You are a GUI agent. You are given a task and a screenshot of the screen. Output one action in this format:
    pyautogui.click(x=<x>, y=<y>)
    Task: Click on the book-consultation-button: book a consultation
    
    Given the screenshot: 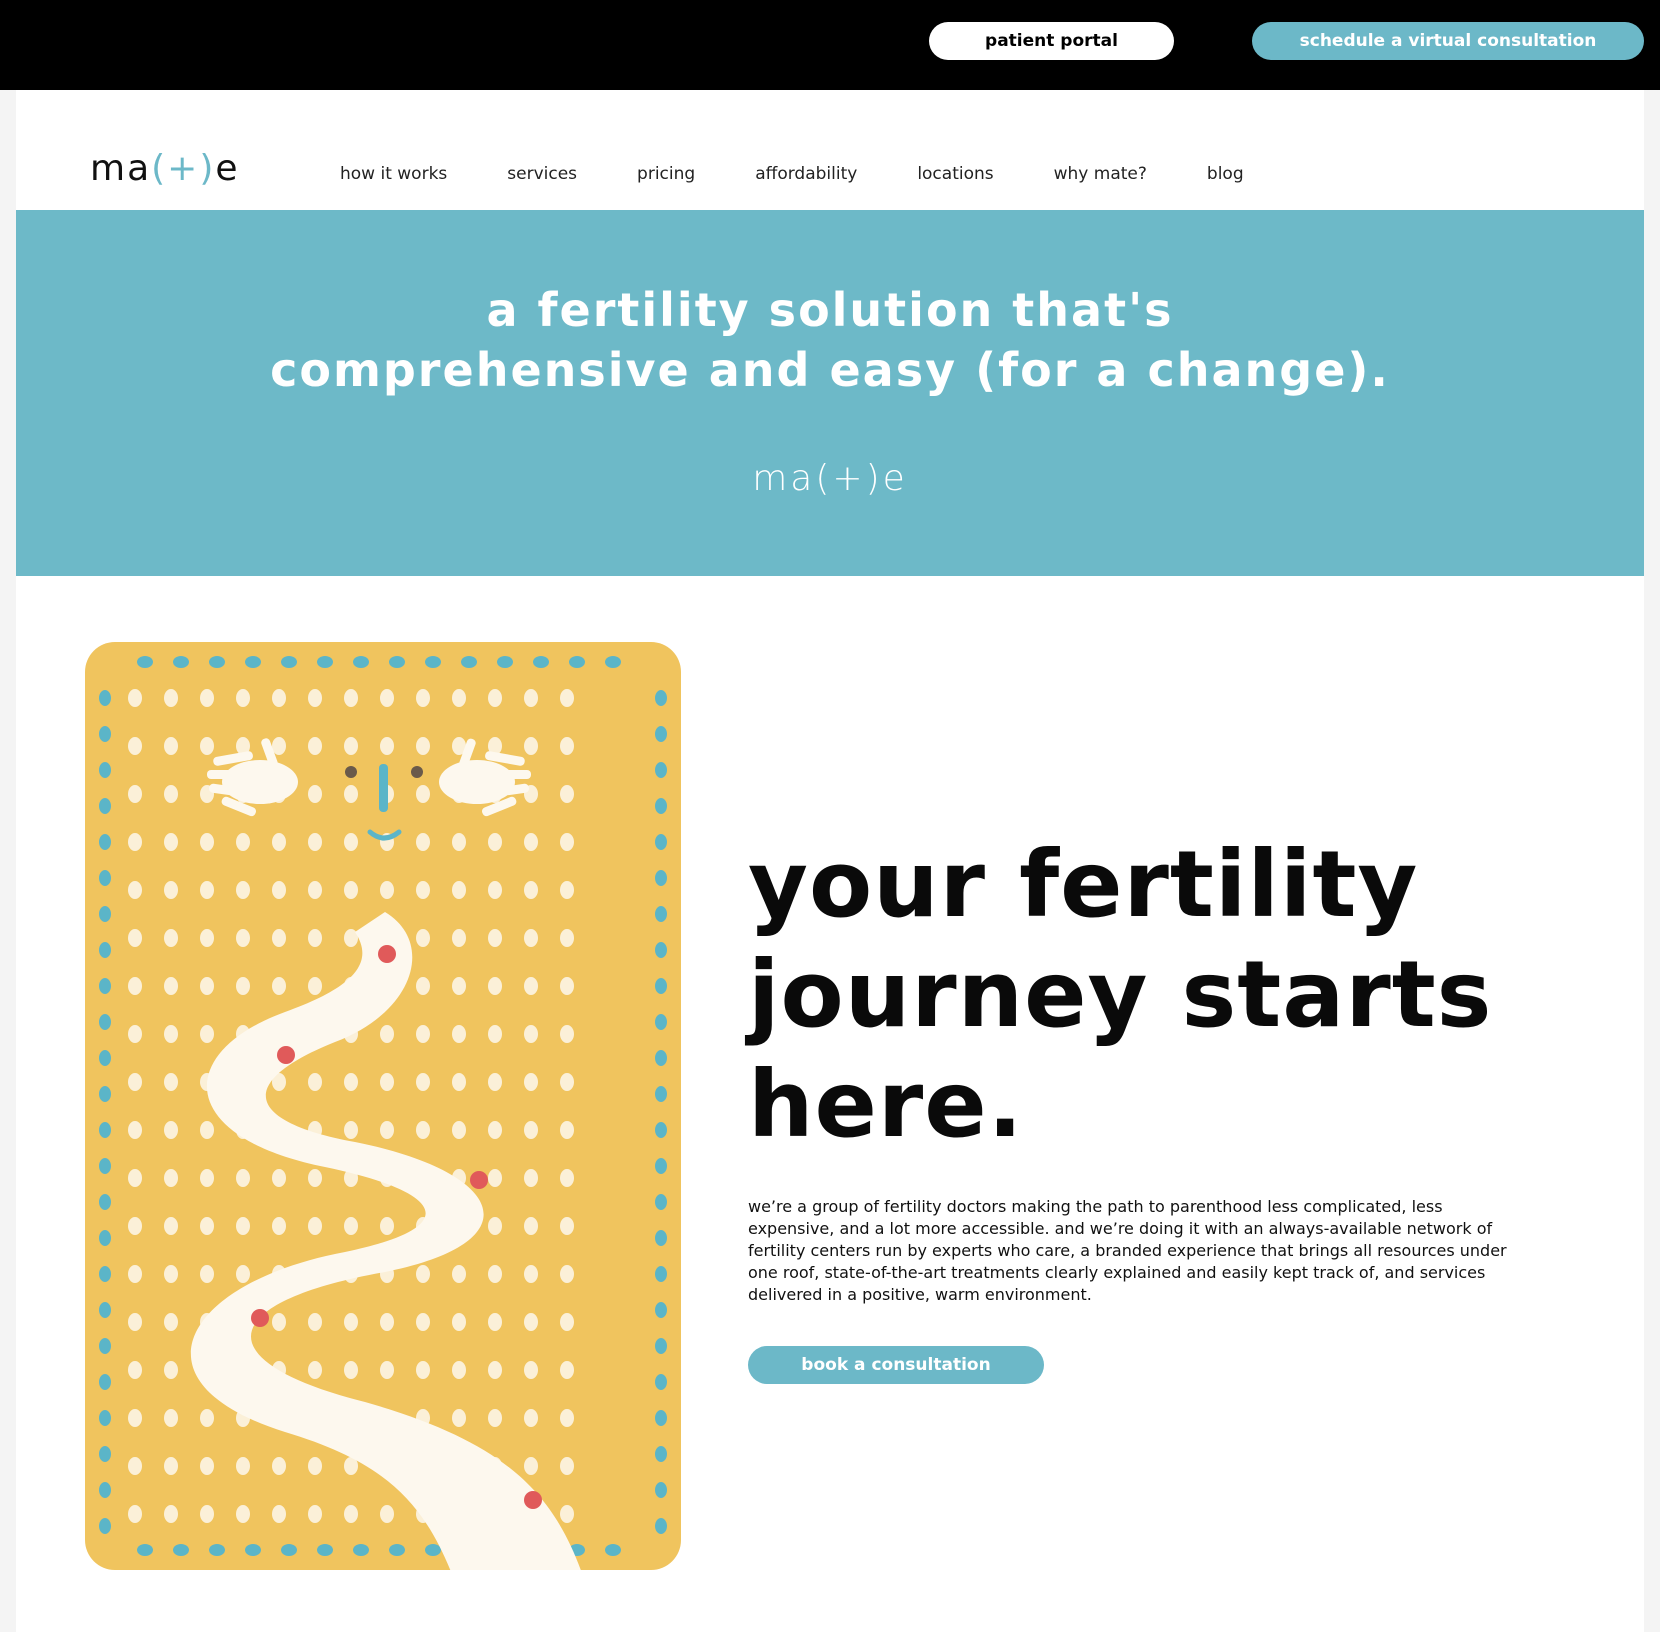 What is the action you would take?
    pyautogui.click(x=896, y=1365)
    